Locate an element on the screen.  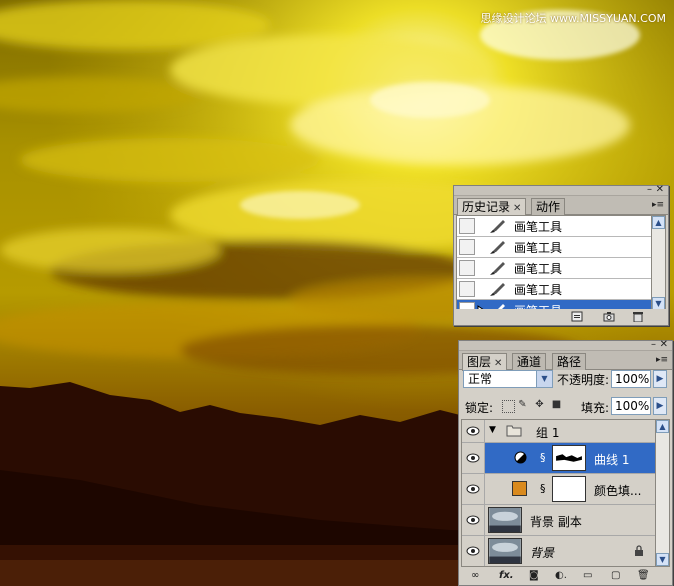
tab-history: 历史记录 ✕ is located at coordinates (492, 207).